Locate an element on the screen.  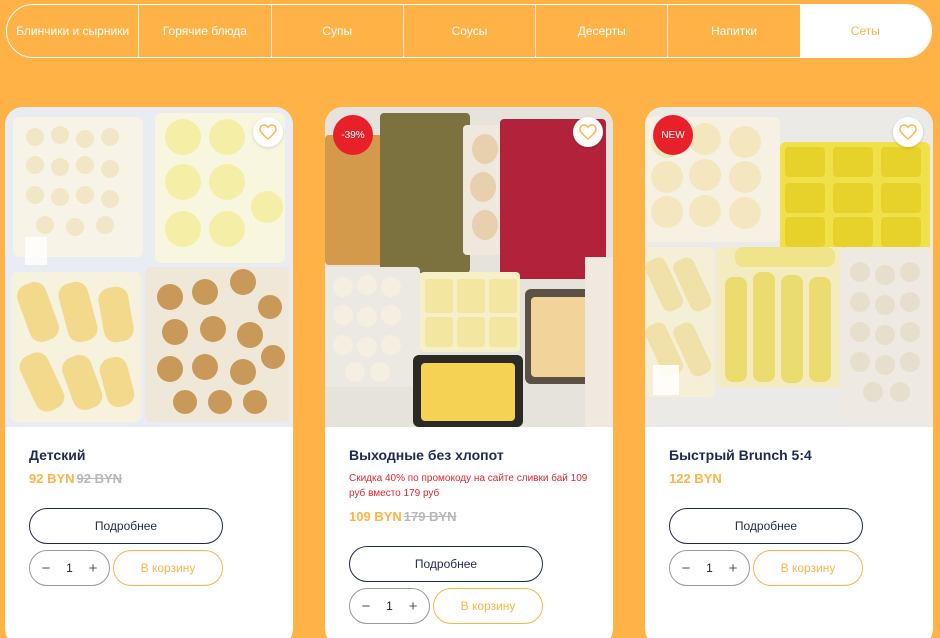
tab-sauces: Соусы is located at coordinates (468, 31).